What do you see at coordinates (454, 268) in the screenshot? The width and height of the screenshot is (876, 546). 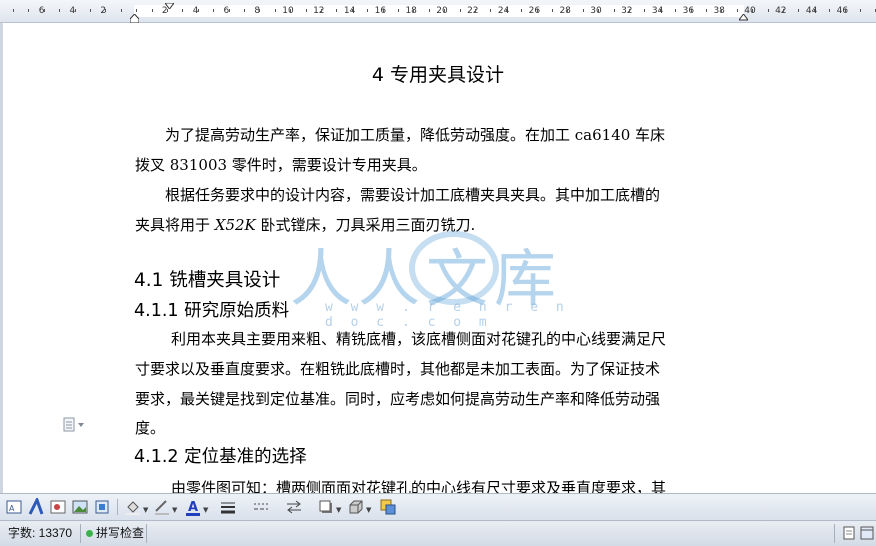 I see `watermark-swirl` at bounding box center [454, 268].